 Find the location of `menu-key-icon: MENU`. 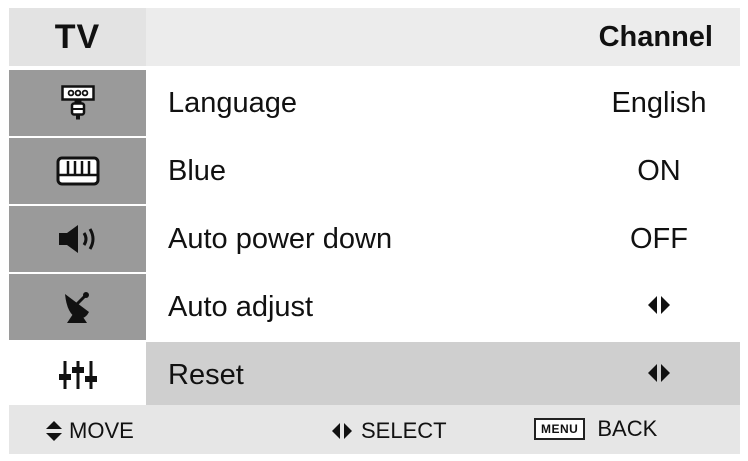

menu-key-icon: MENU is located at coordinates (560, 429).